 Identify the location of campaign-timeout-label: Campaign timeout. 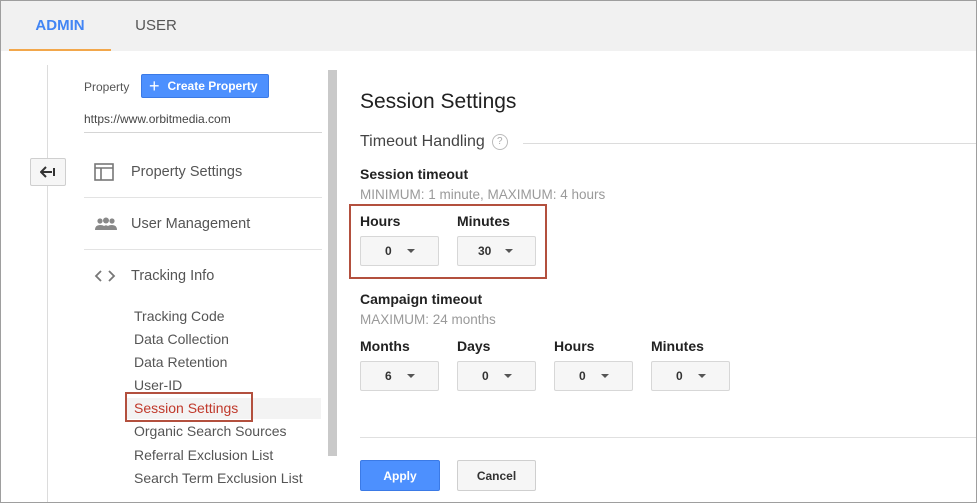
(421, 299).